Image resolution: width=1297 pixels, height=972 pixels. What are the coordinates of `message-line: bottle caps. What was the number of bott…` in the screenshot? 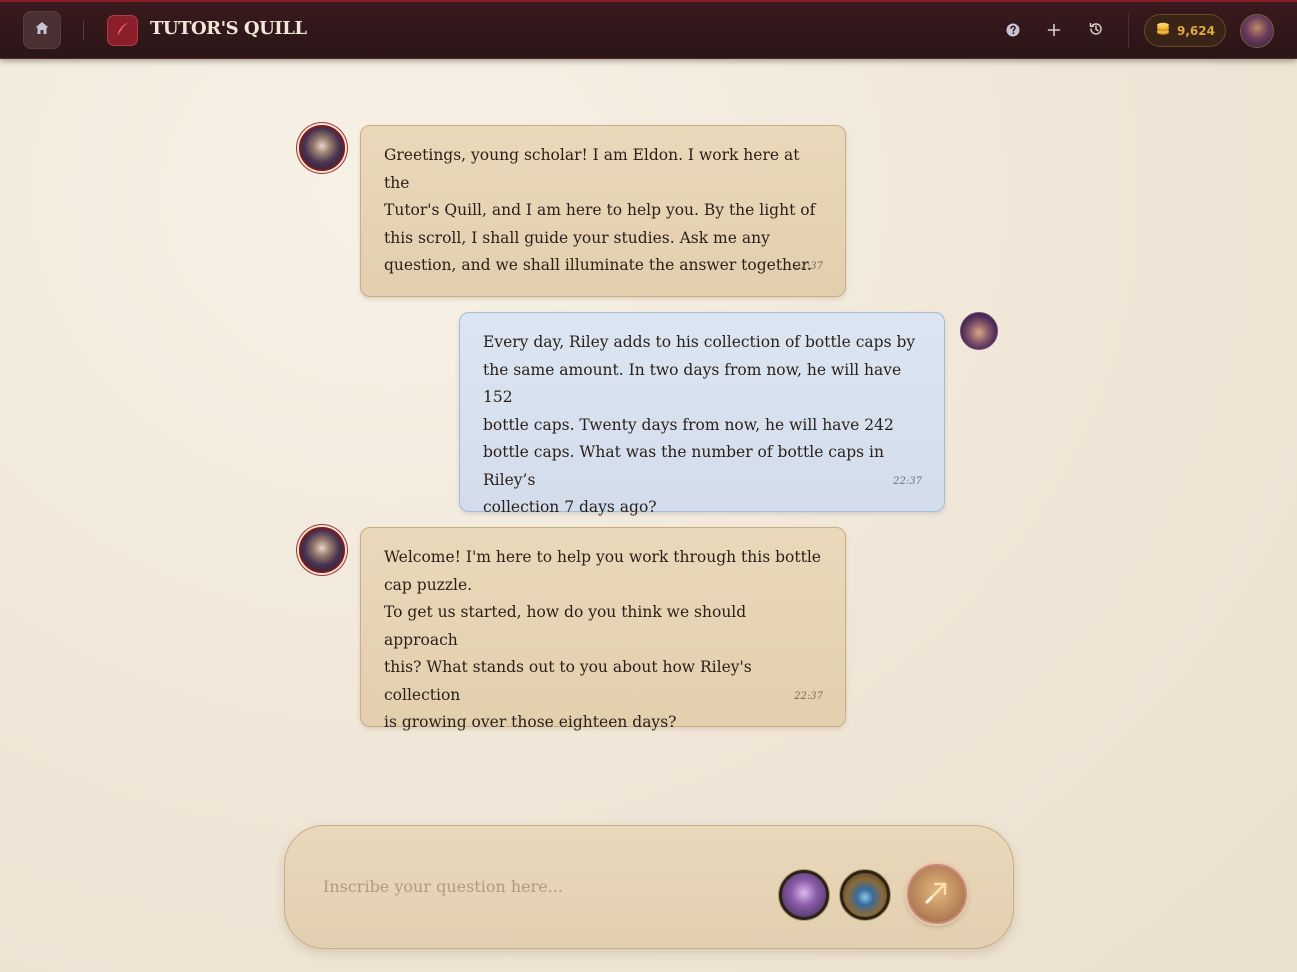 It's located at (683, 466).